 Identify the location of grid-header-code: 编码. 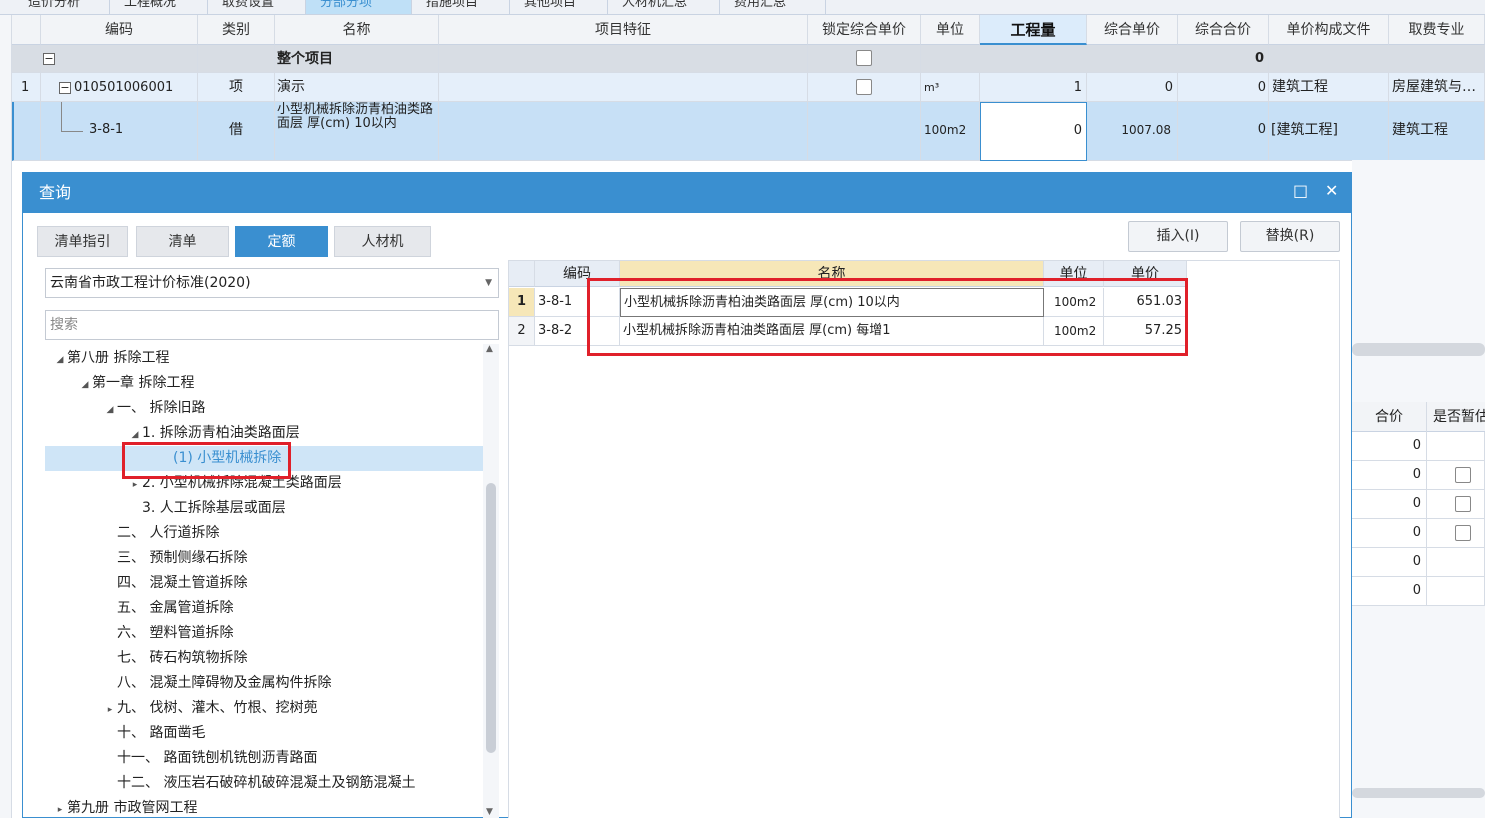
(119, 30).